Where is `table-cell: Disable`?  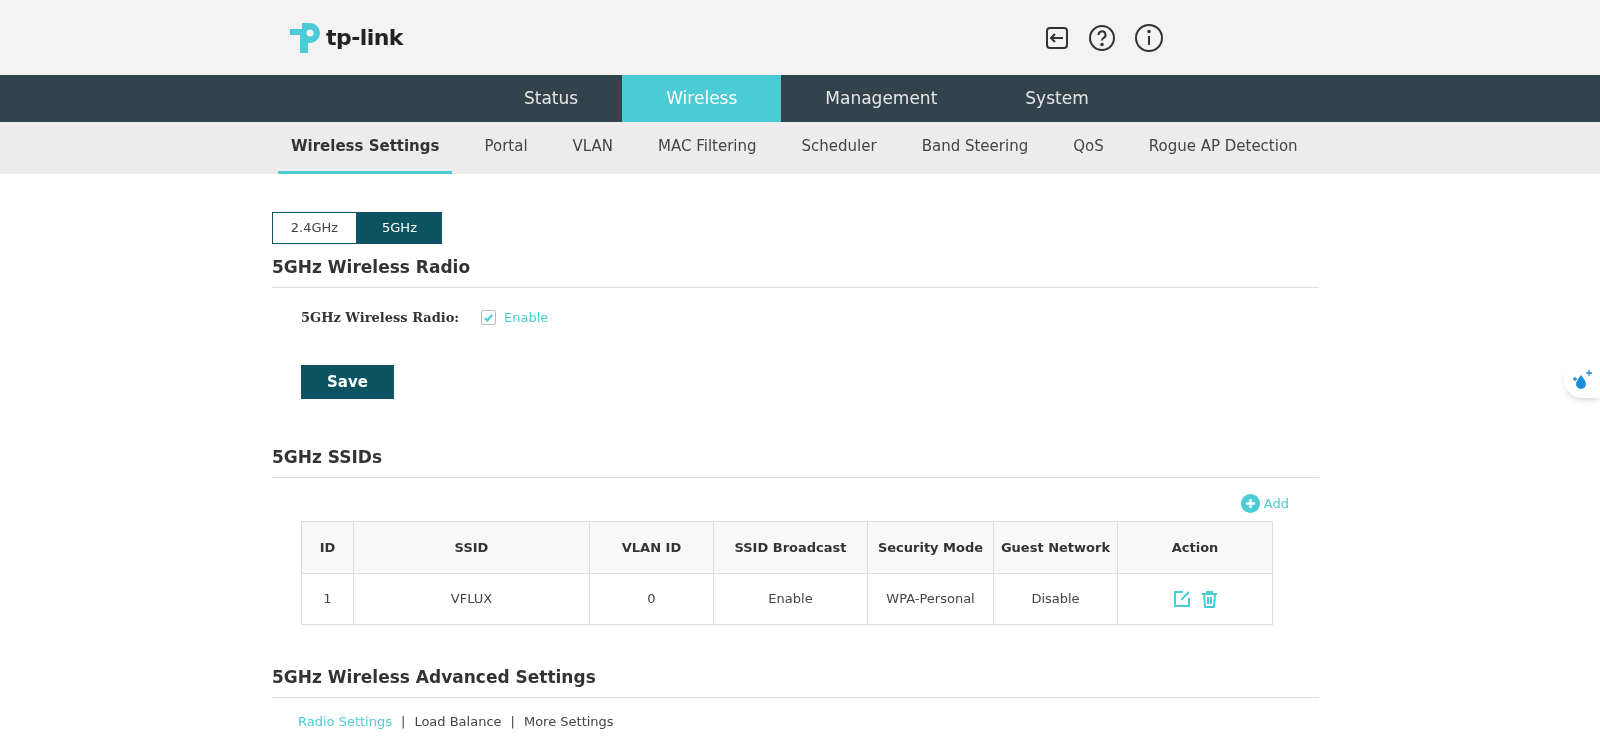 table-cell: Disable is located at coordinates (1055, 599).